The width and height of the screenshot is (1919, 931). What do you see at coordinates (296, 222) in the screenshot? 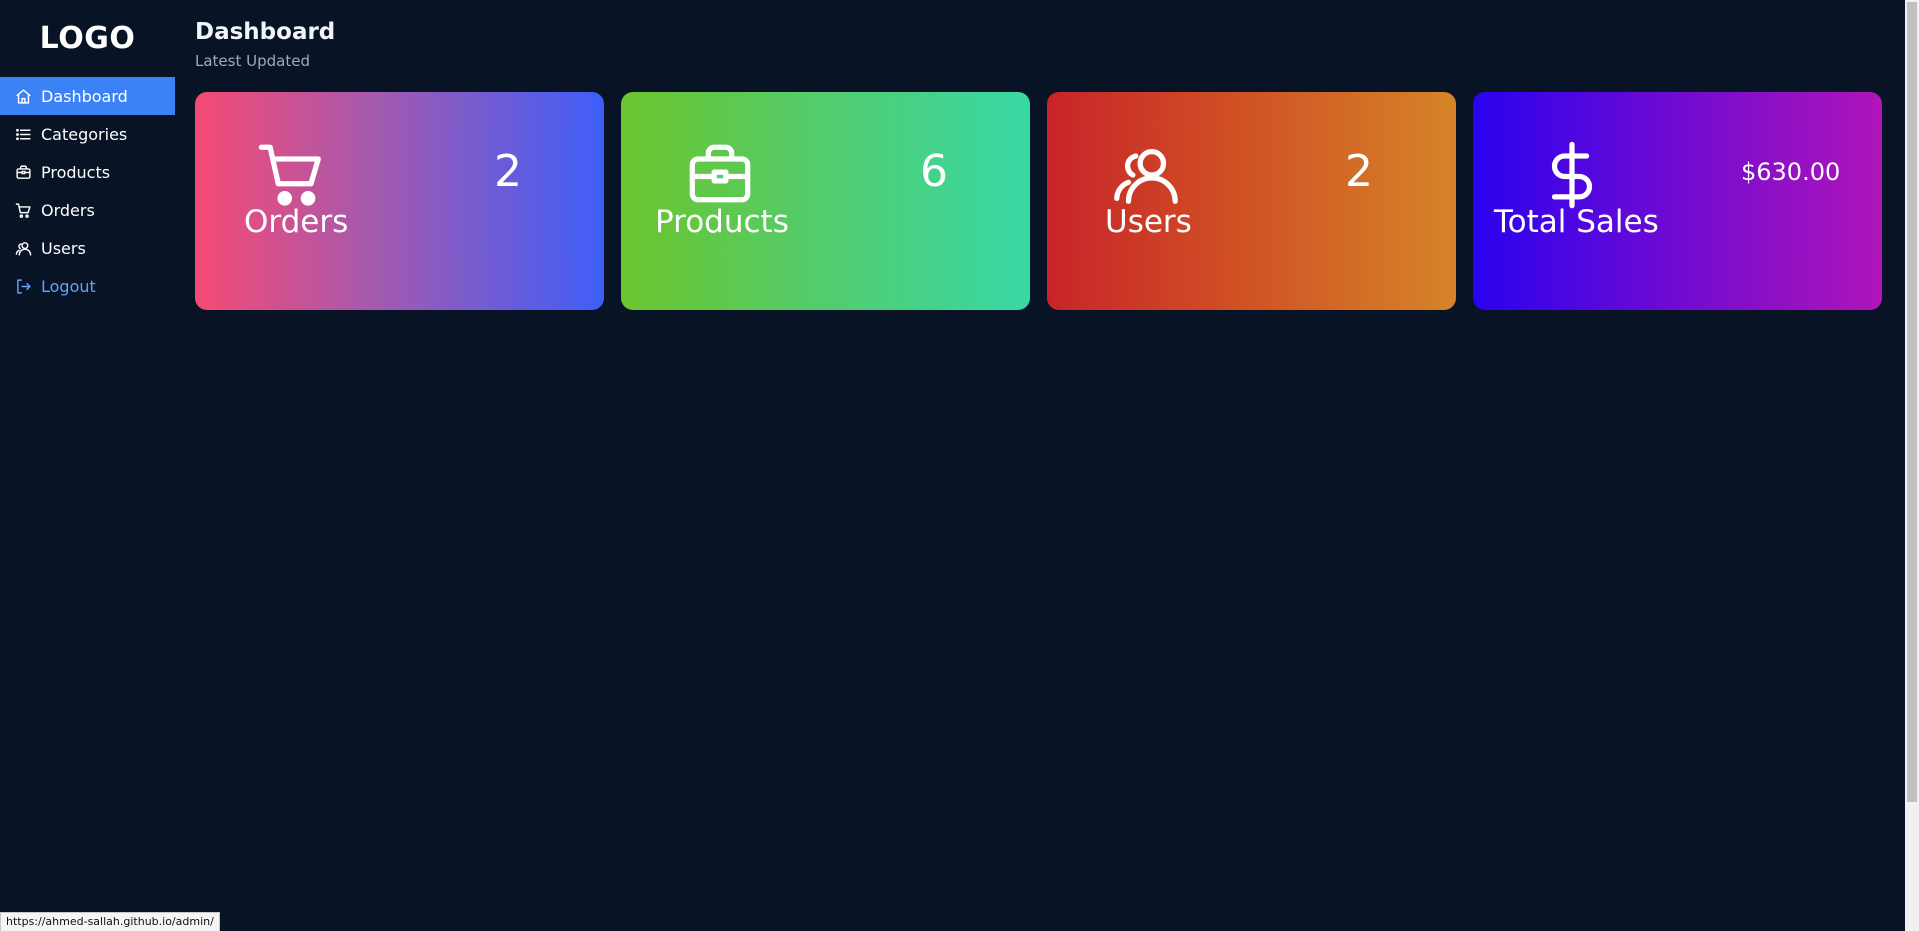
I see `orders-label: Orders` at bounding box center [296, 222].